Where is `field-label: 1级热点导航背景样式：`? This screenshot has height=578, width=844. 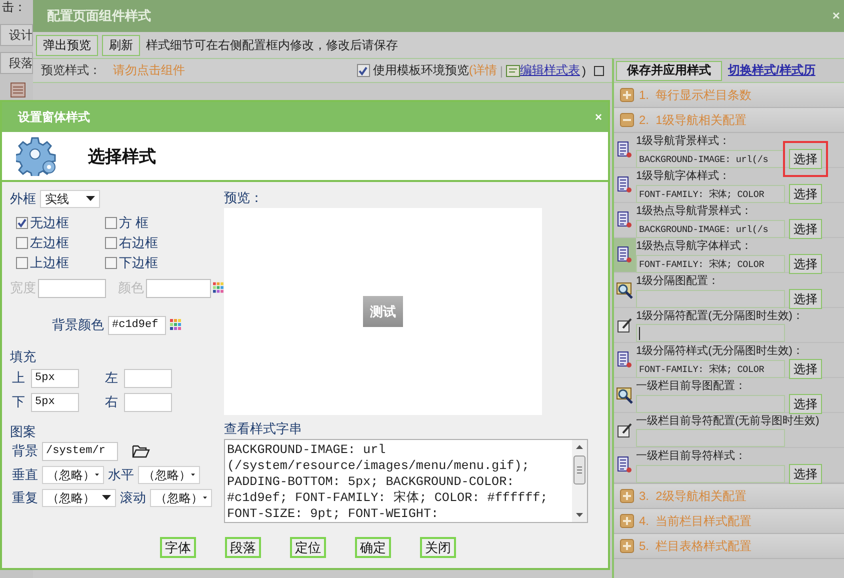
field-label: 1级热点导航背景样式： is located at coordinates (695, 211).